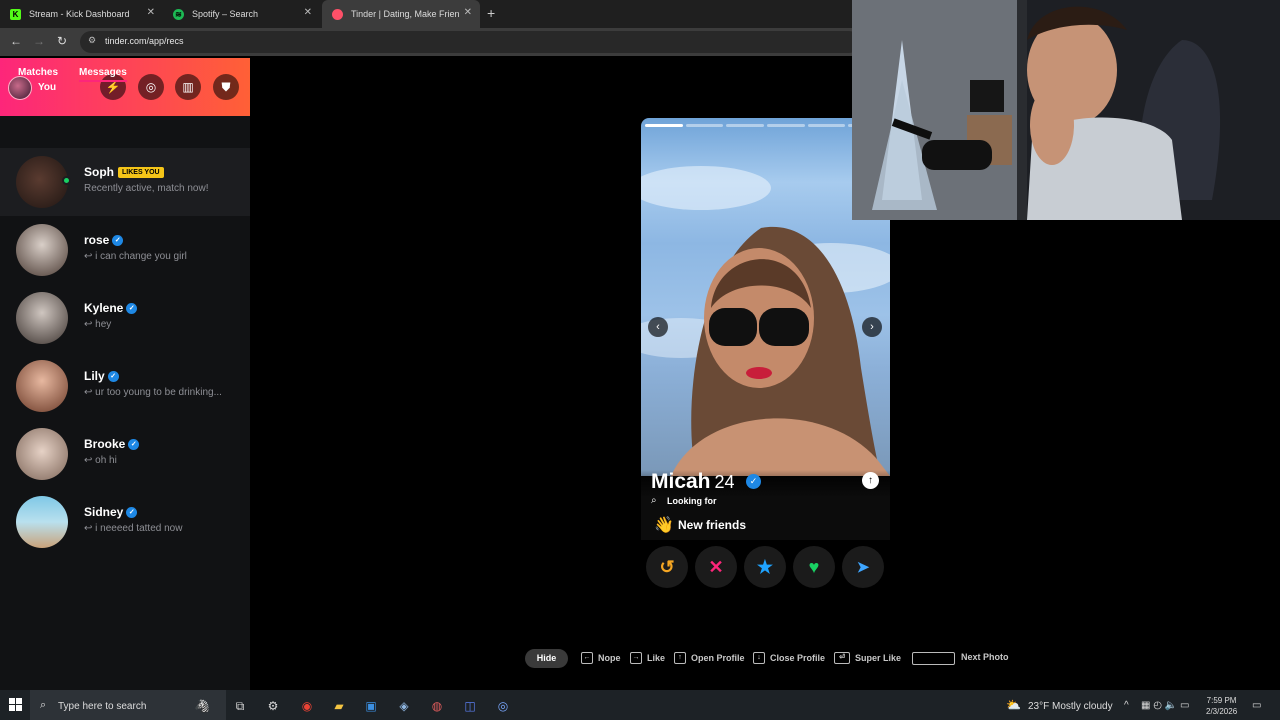 The height and width of the screenshot is (720, 1280). What do you see at coordinates (1070, 706) in the screenshot?
I see `weather-text: 23°F Mostly cloudy` at bounding box center [1070, 706].